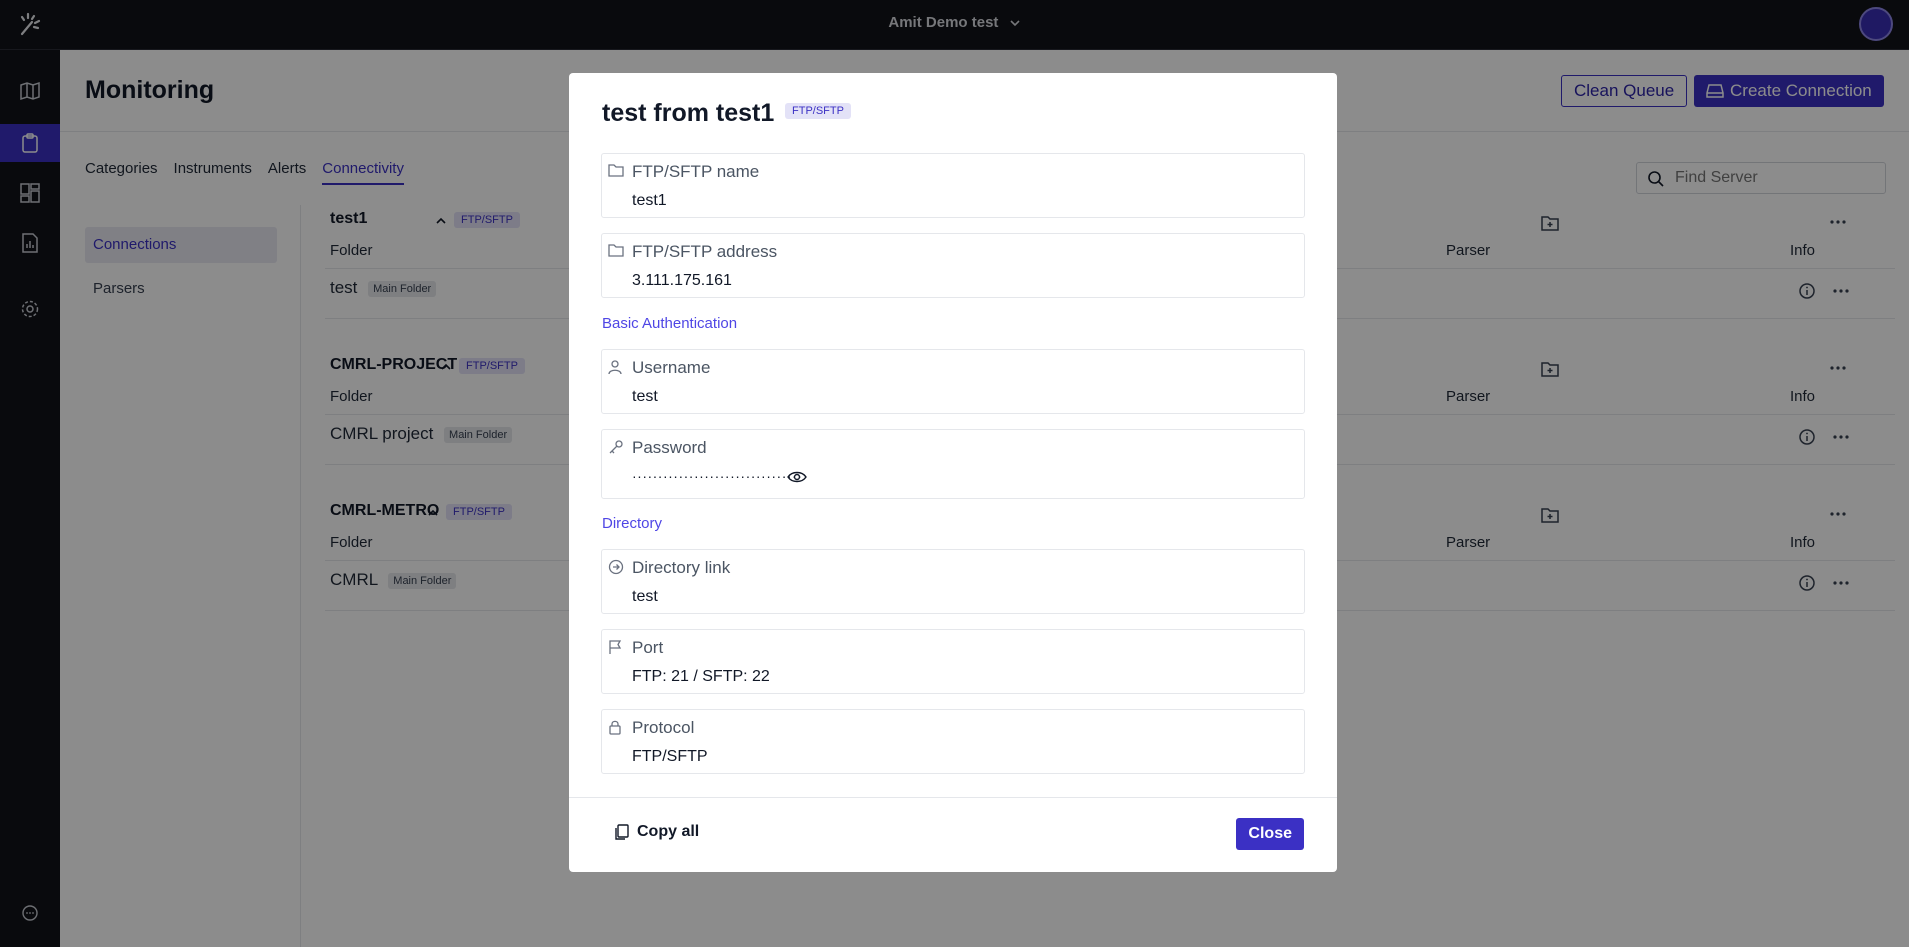  Describe the element at coordinates (615, 367) in the screenshot. I see `user-icon` at that location.